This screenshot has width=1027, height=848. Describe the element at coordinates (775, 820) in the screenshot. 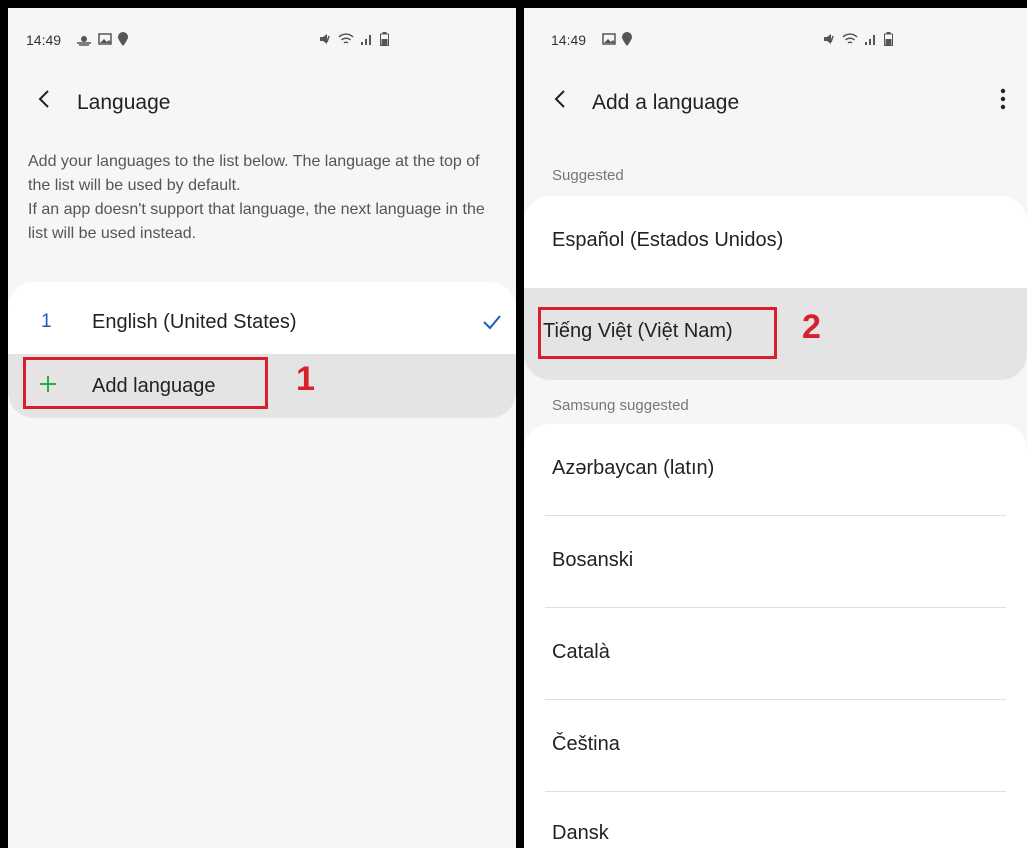

I see `language-option-dansk: Dansk` at that location.